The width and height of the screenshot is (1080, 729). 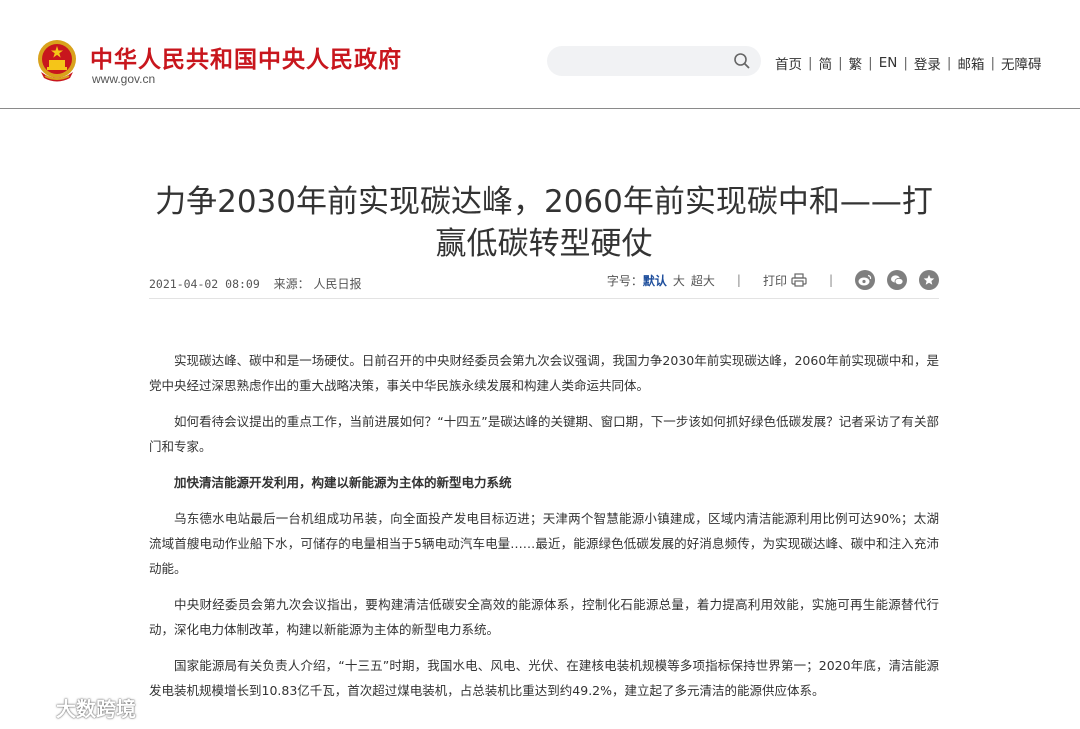 I want to click on wechat-share-icon, so click(x=897, y=280).